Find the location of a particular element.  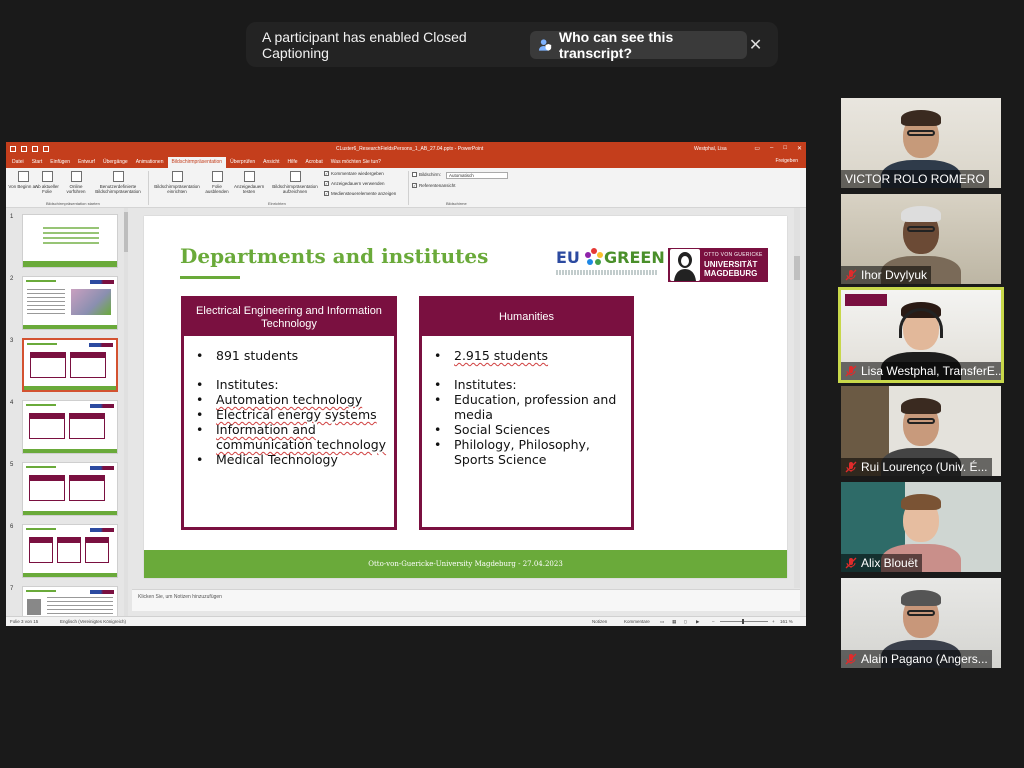

participant-tile: Alix Blouët is located at coordinates (921, 527).